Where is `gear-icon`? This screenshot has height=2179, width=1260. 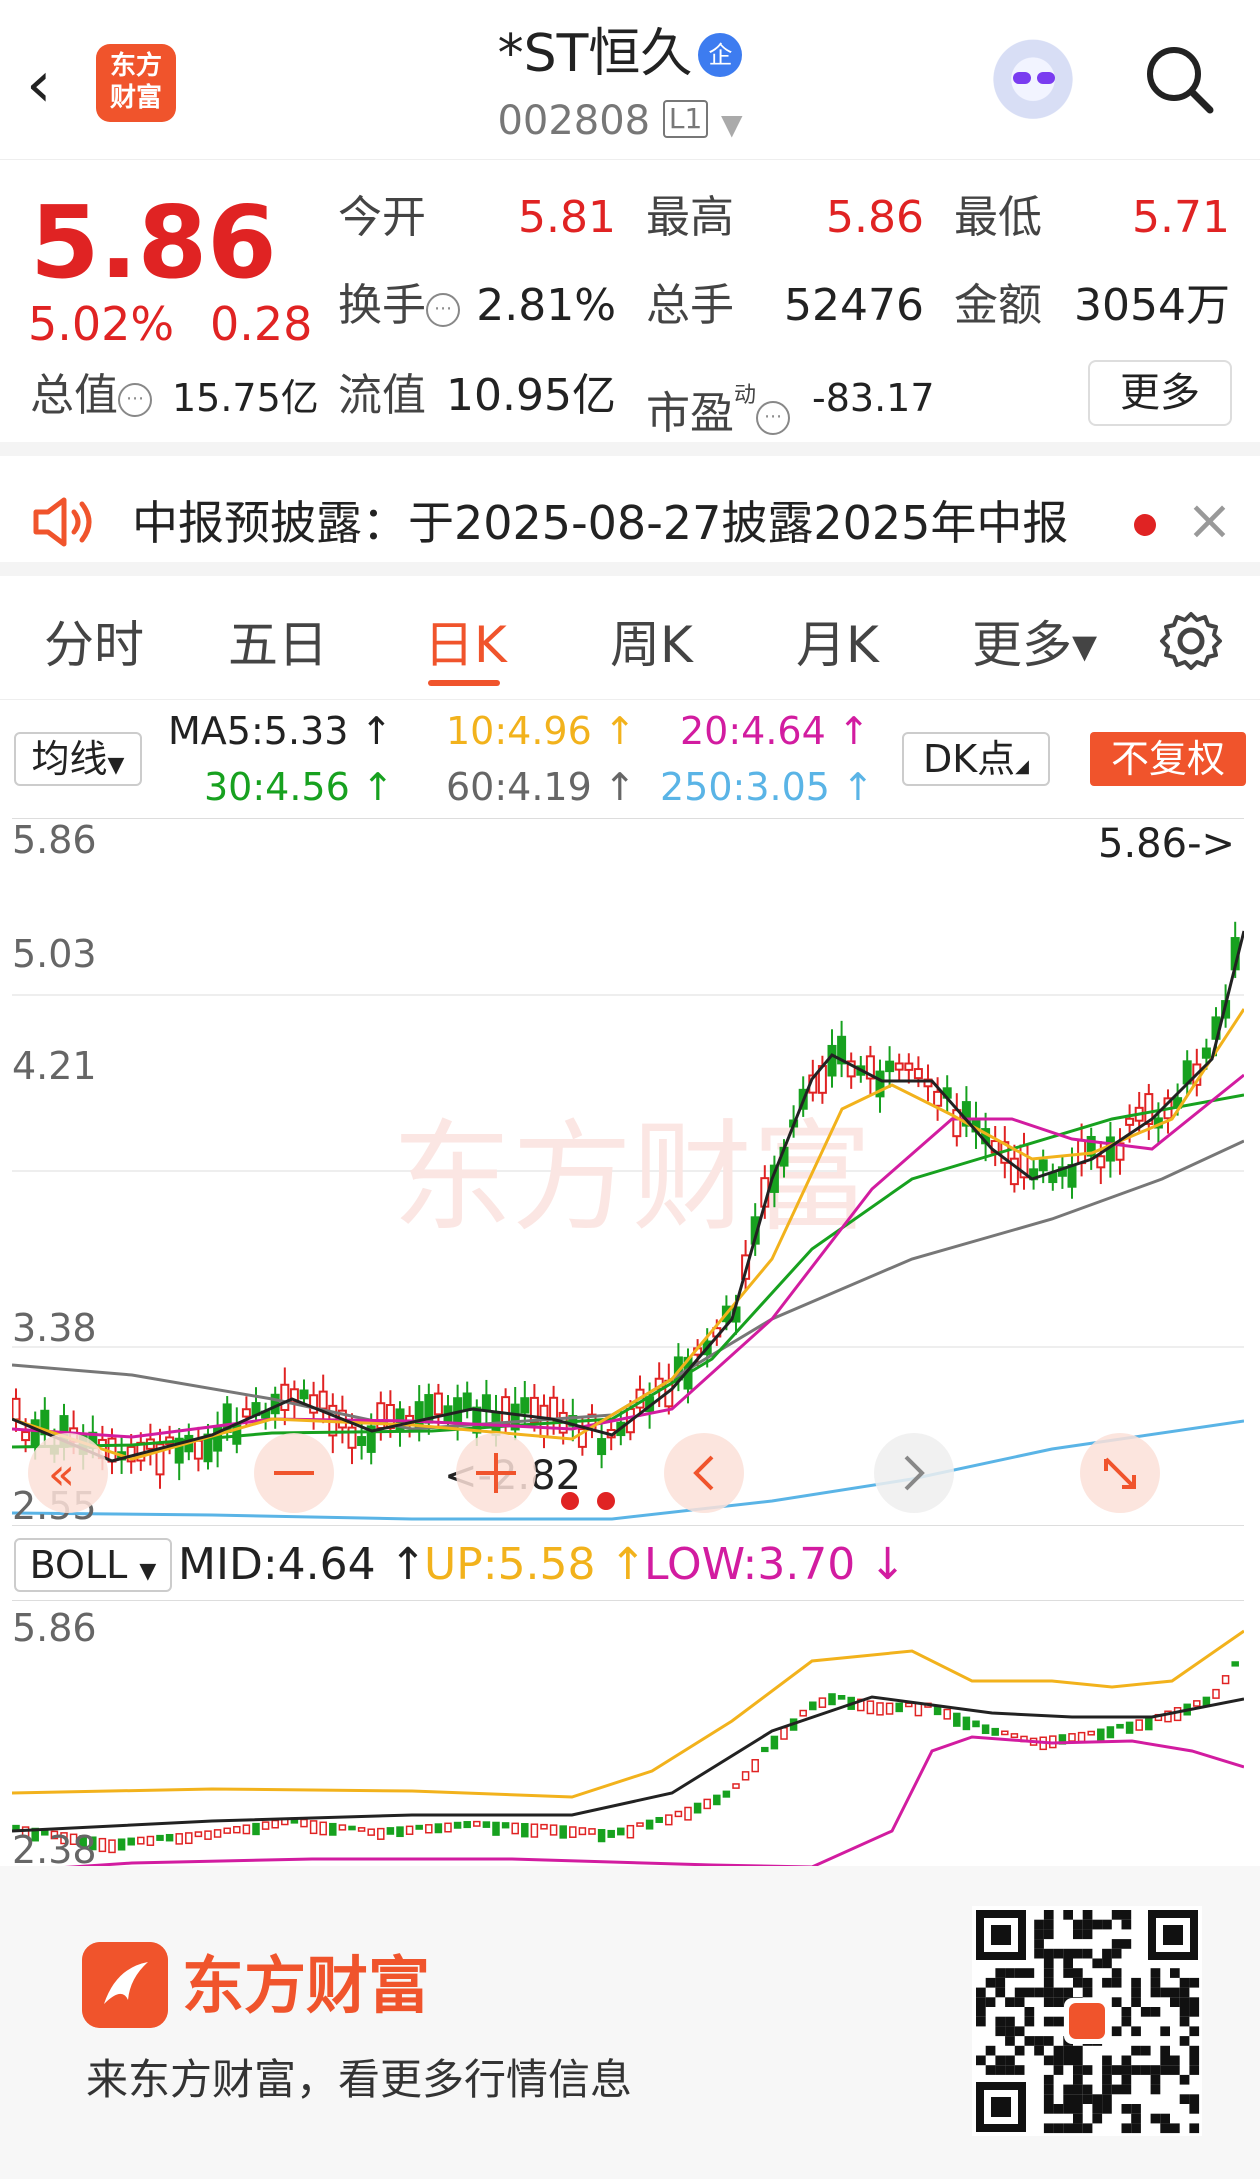 gear-icon is located at coordinates (1191, 641).